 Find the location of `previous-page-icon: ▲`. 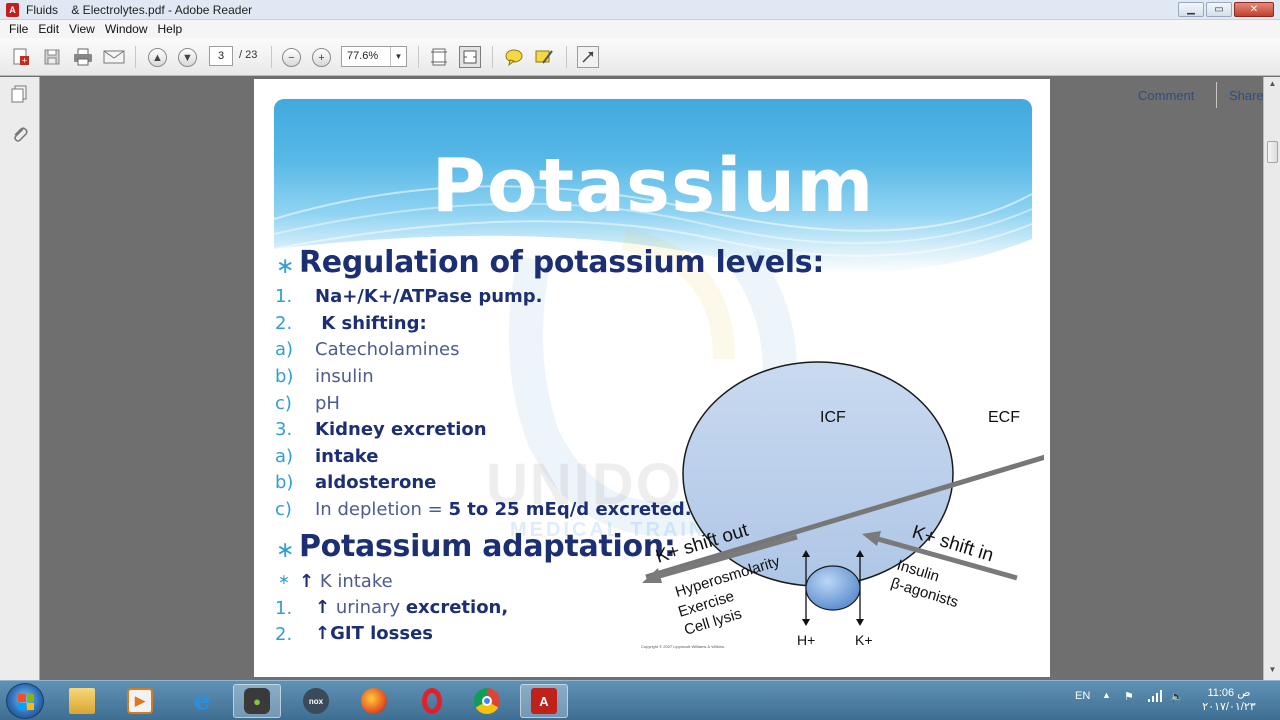

previous-page-icon: ▲ is located at coordinates (157, 57).